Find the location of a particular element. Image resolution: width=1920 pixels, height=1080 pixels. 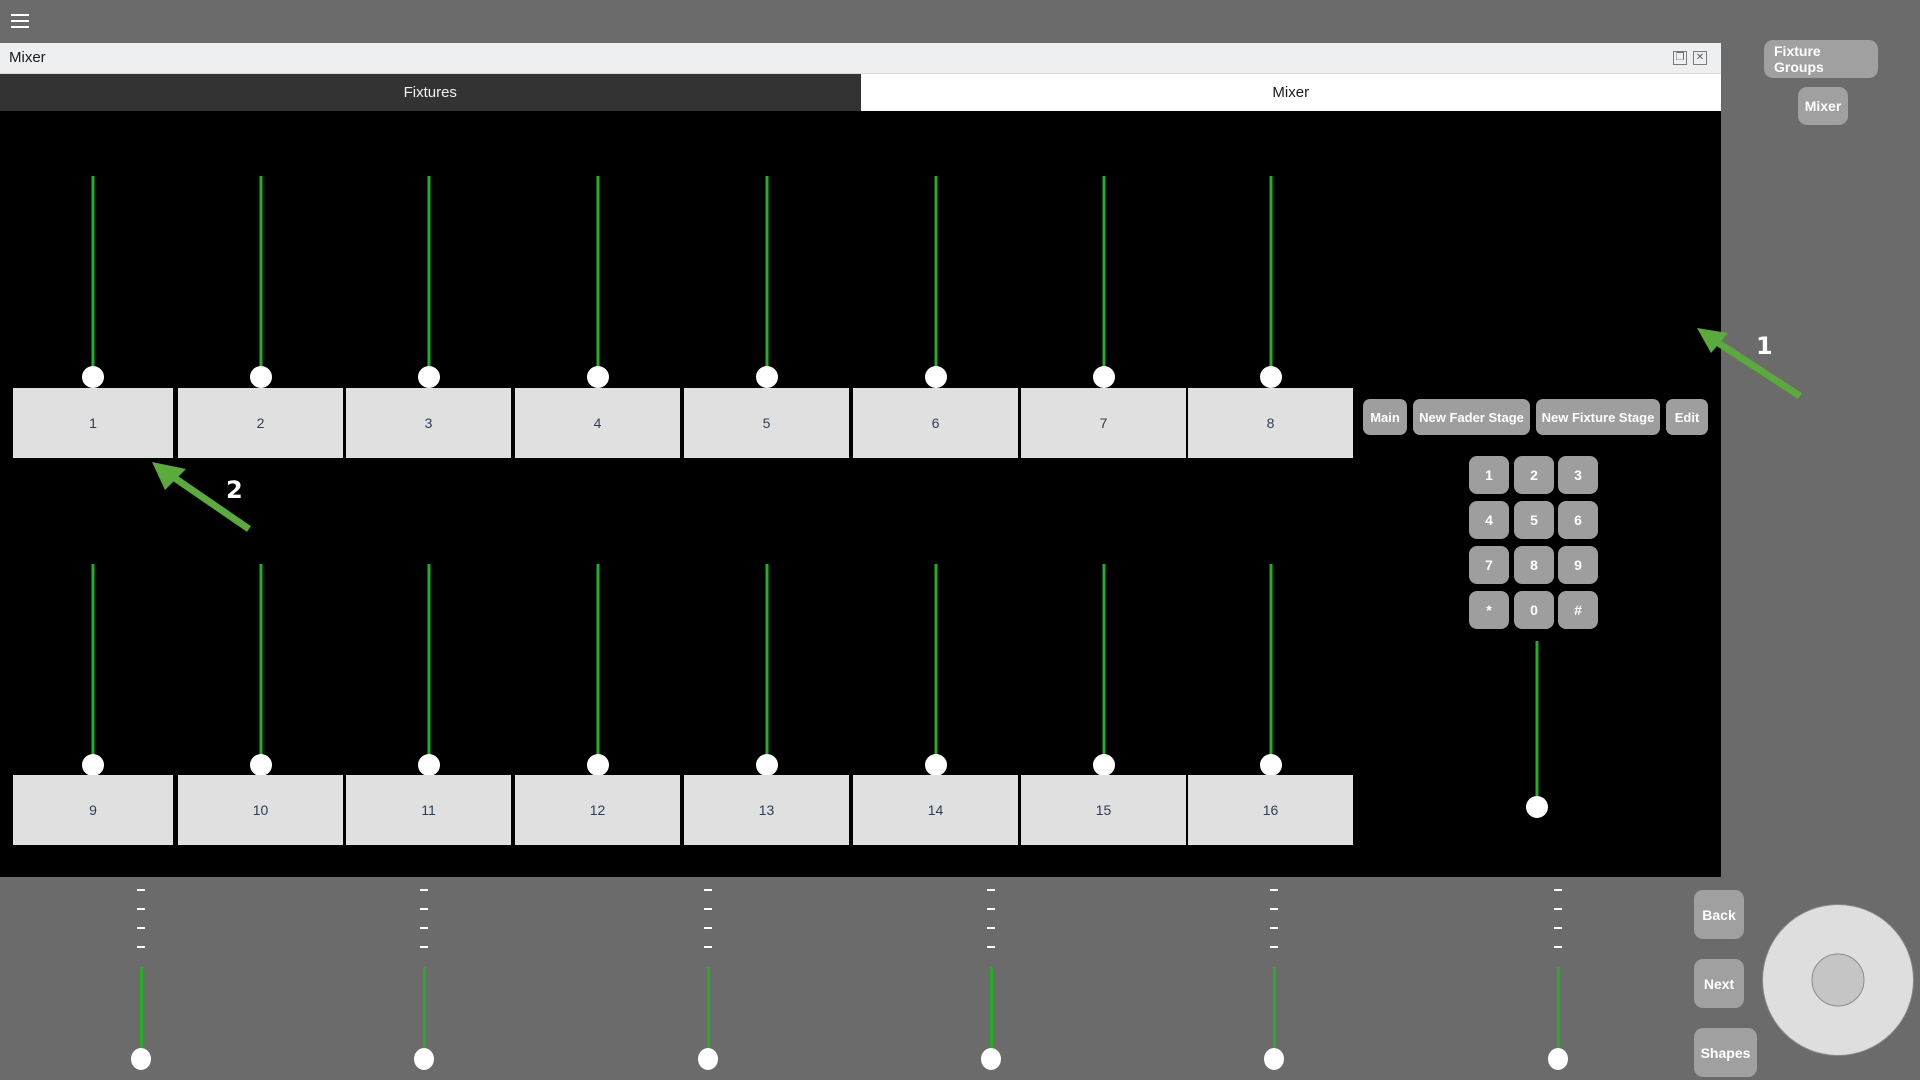

stage-button-edit: Edit is located at coordinates (1687, 417).